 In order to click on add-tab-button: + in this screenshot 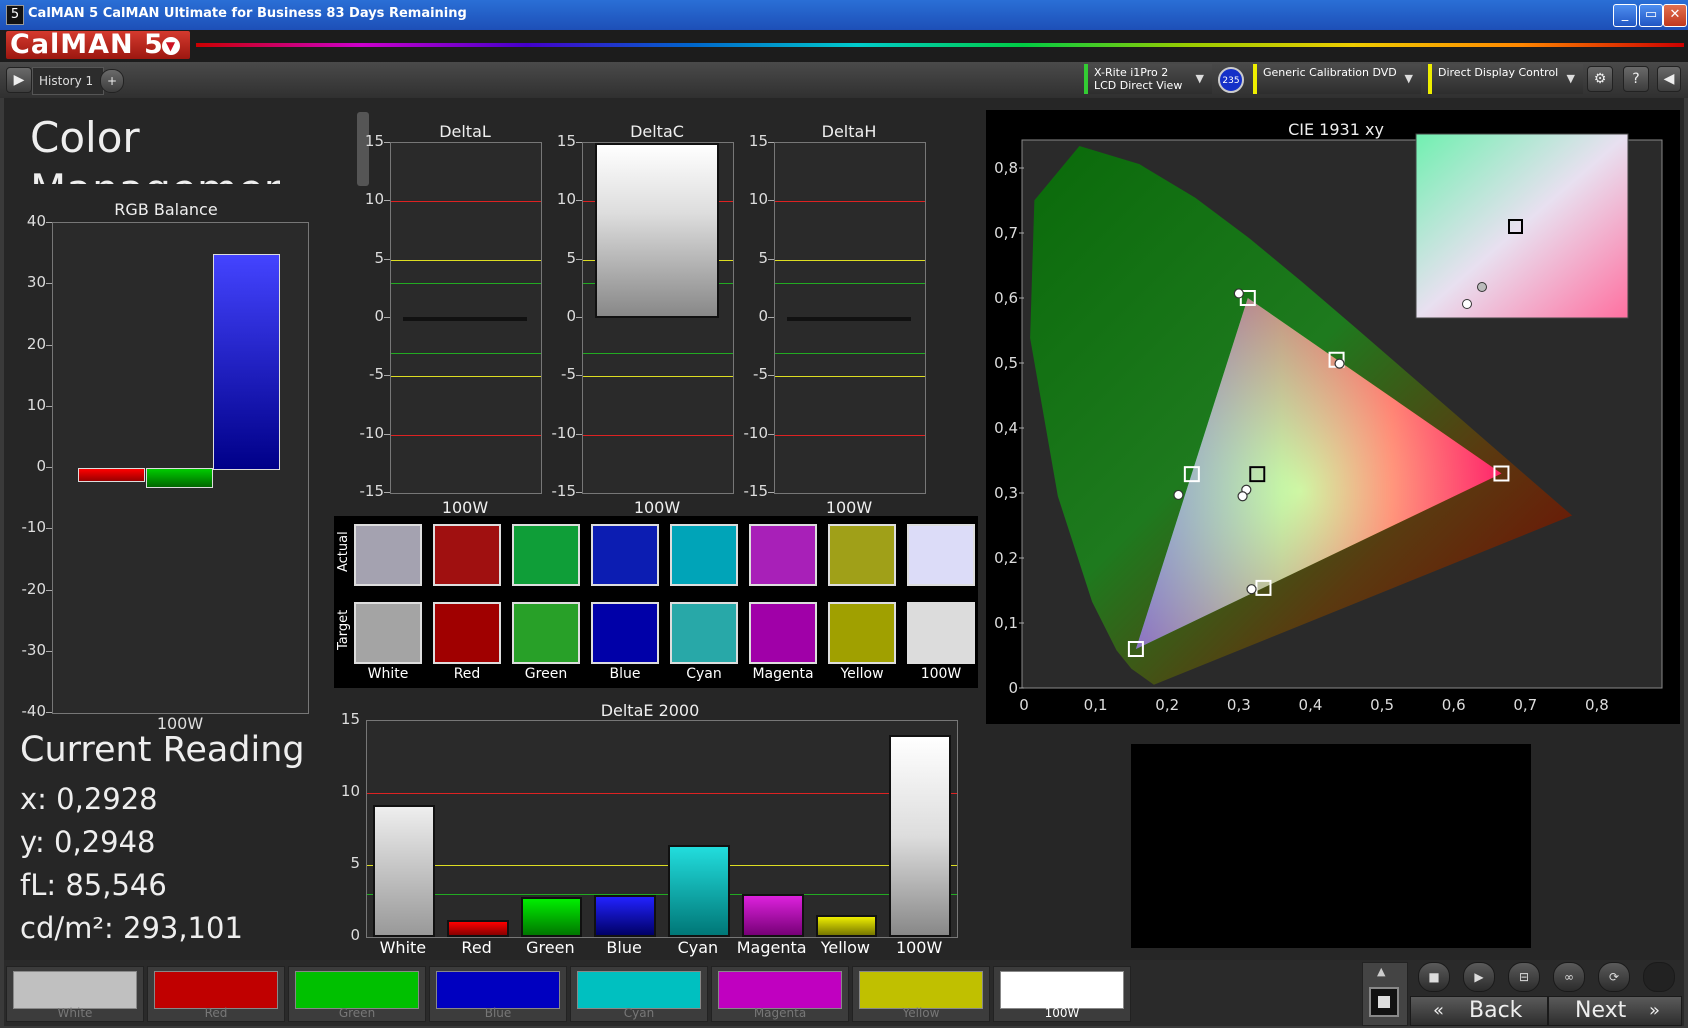, I will do `click(112, 81)`.